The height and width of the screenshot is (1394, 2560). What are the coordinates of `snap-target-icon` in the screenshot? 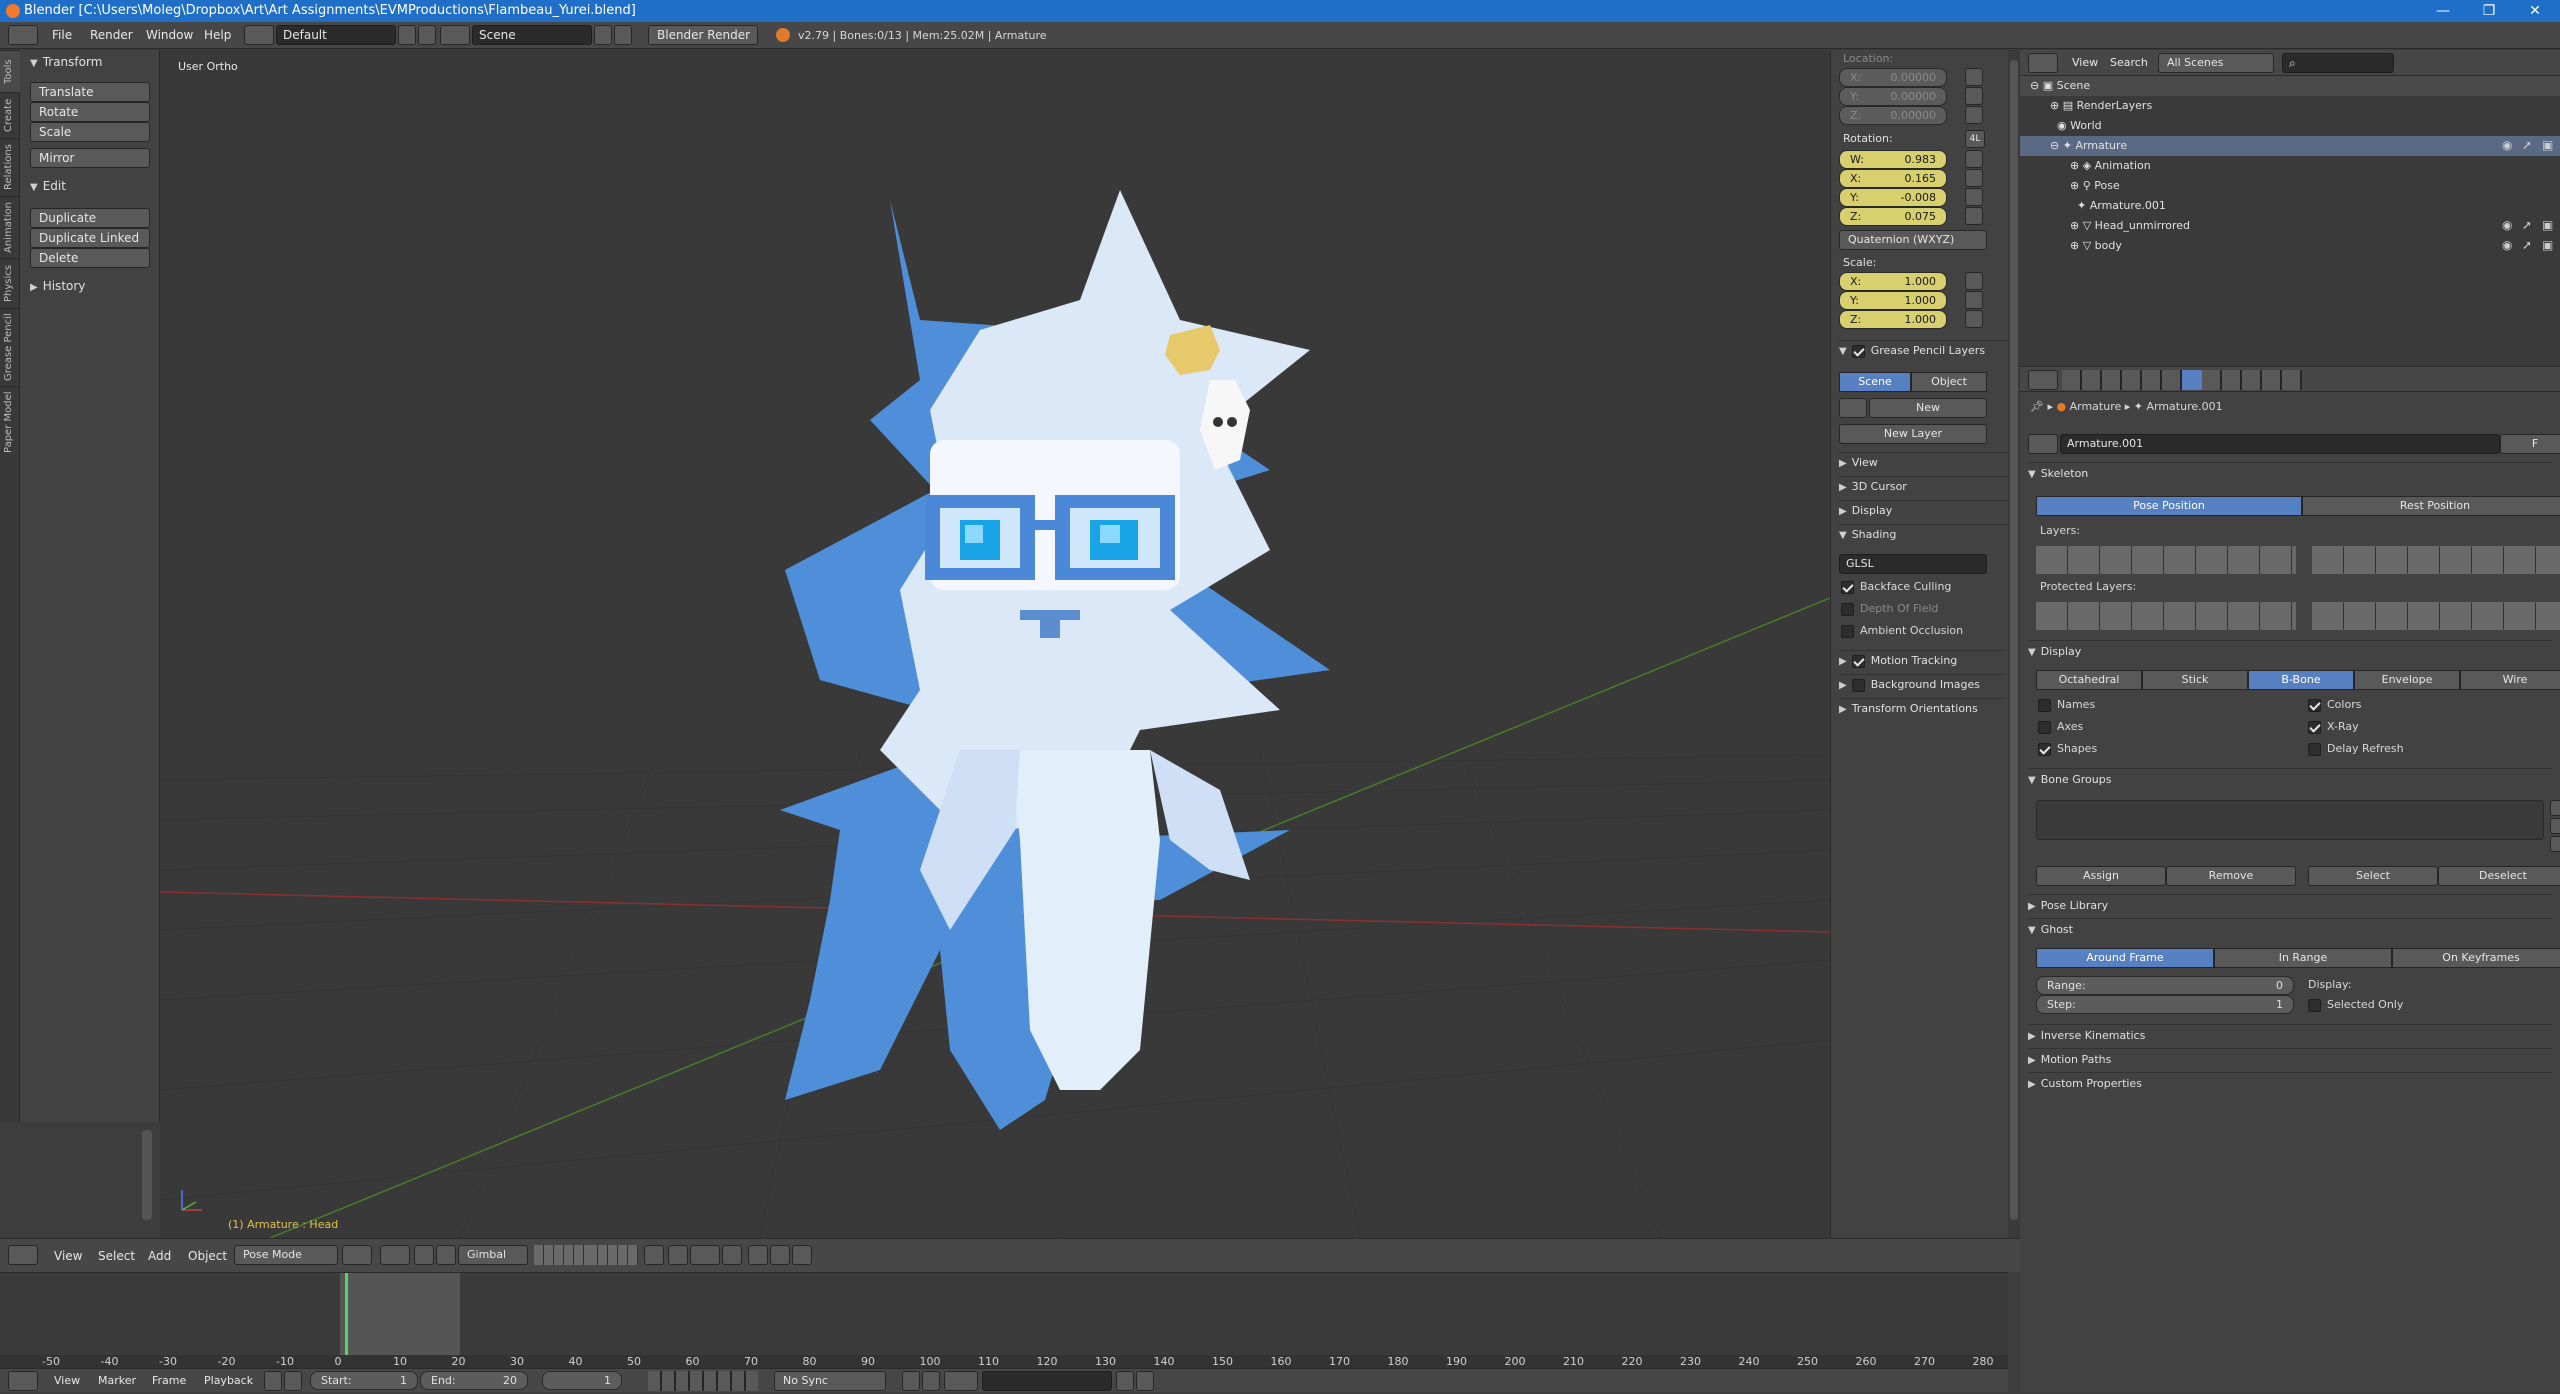 It's located at (732, 1255).